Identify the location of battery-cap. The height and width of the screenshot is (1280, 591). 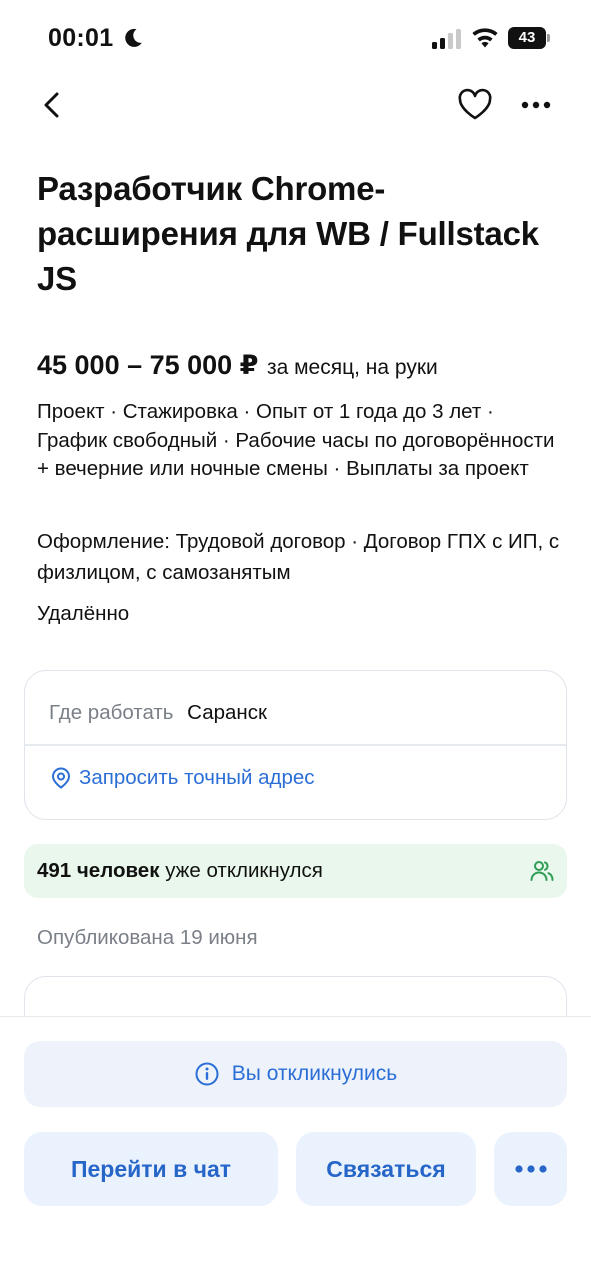
(548, 38).